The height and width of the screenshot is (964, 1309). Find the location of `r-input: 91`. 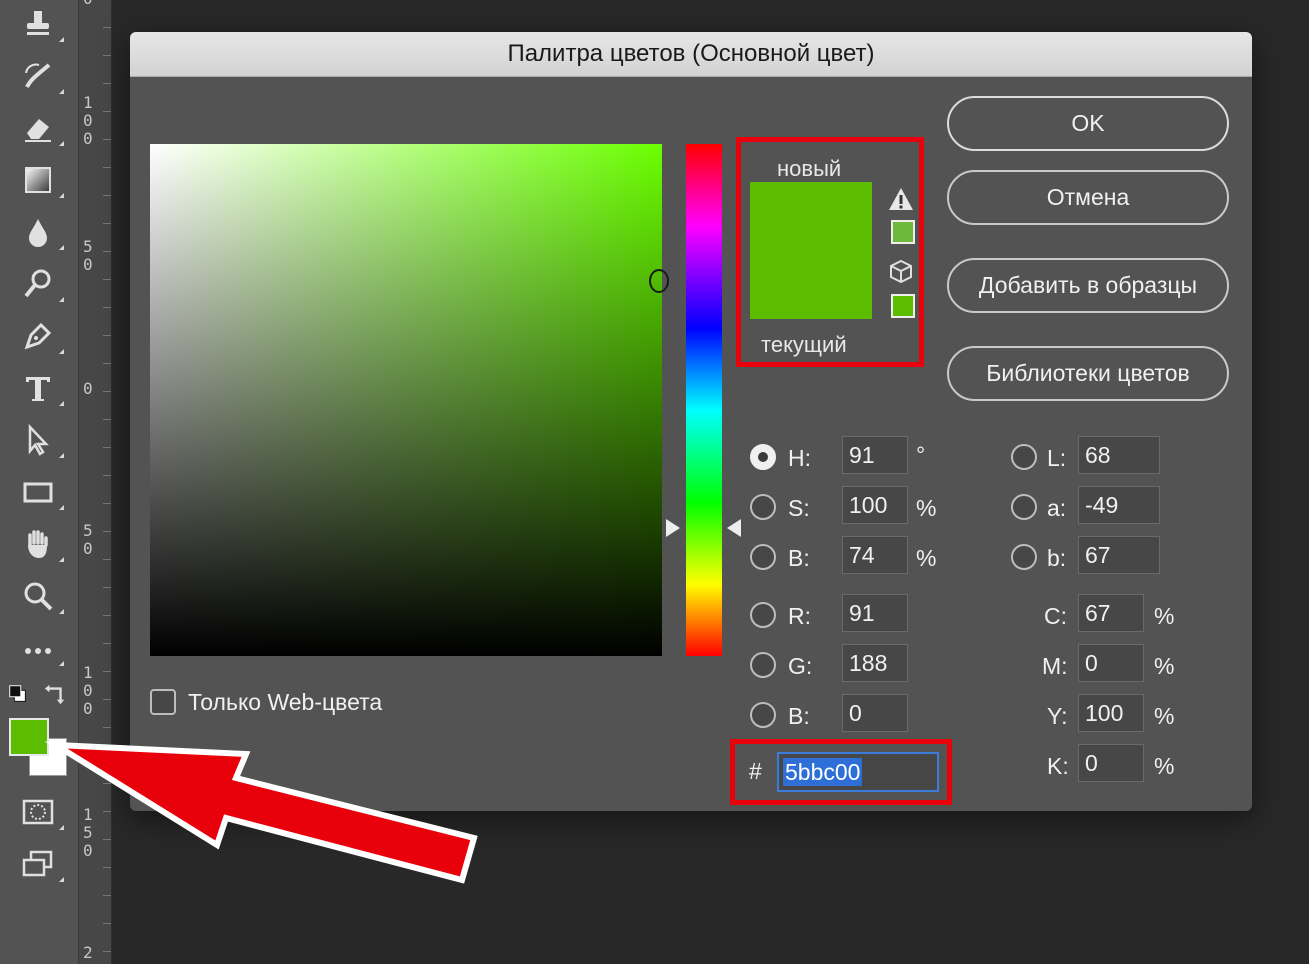

r-input: 91 is located at coordinates (875, 613).